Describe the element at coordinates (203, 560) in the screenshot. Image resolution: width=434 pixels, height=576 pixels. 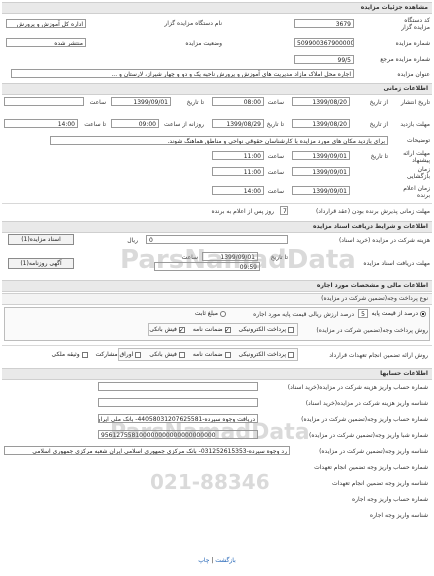
I see `print-link: چاپ` at that location.